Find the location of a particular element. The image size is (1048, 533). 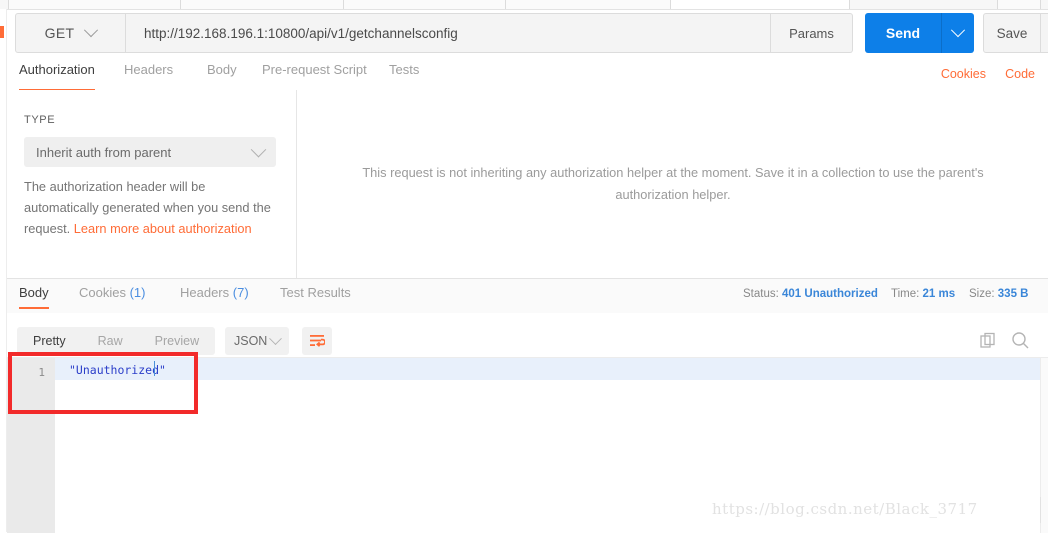

params-label: Params is located at coordinates (811, 33).